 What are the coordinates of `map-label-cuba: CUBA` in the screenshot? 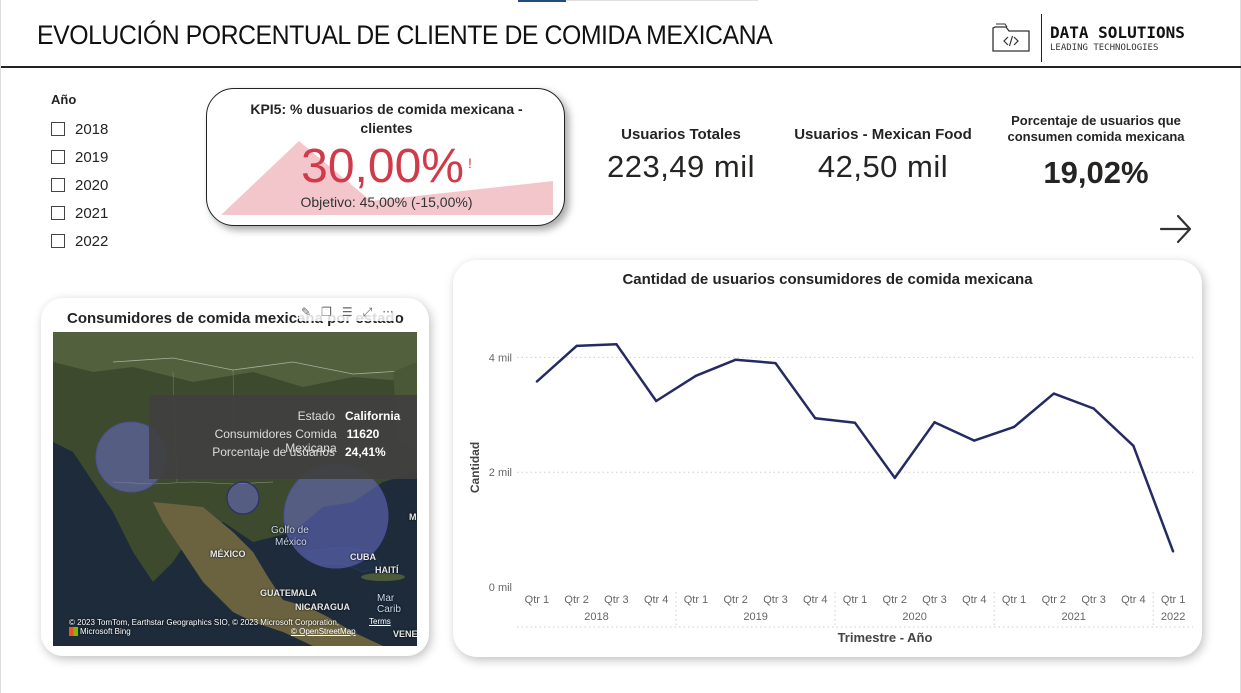 It's located at (363, 557).